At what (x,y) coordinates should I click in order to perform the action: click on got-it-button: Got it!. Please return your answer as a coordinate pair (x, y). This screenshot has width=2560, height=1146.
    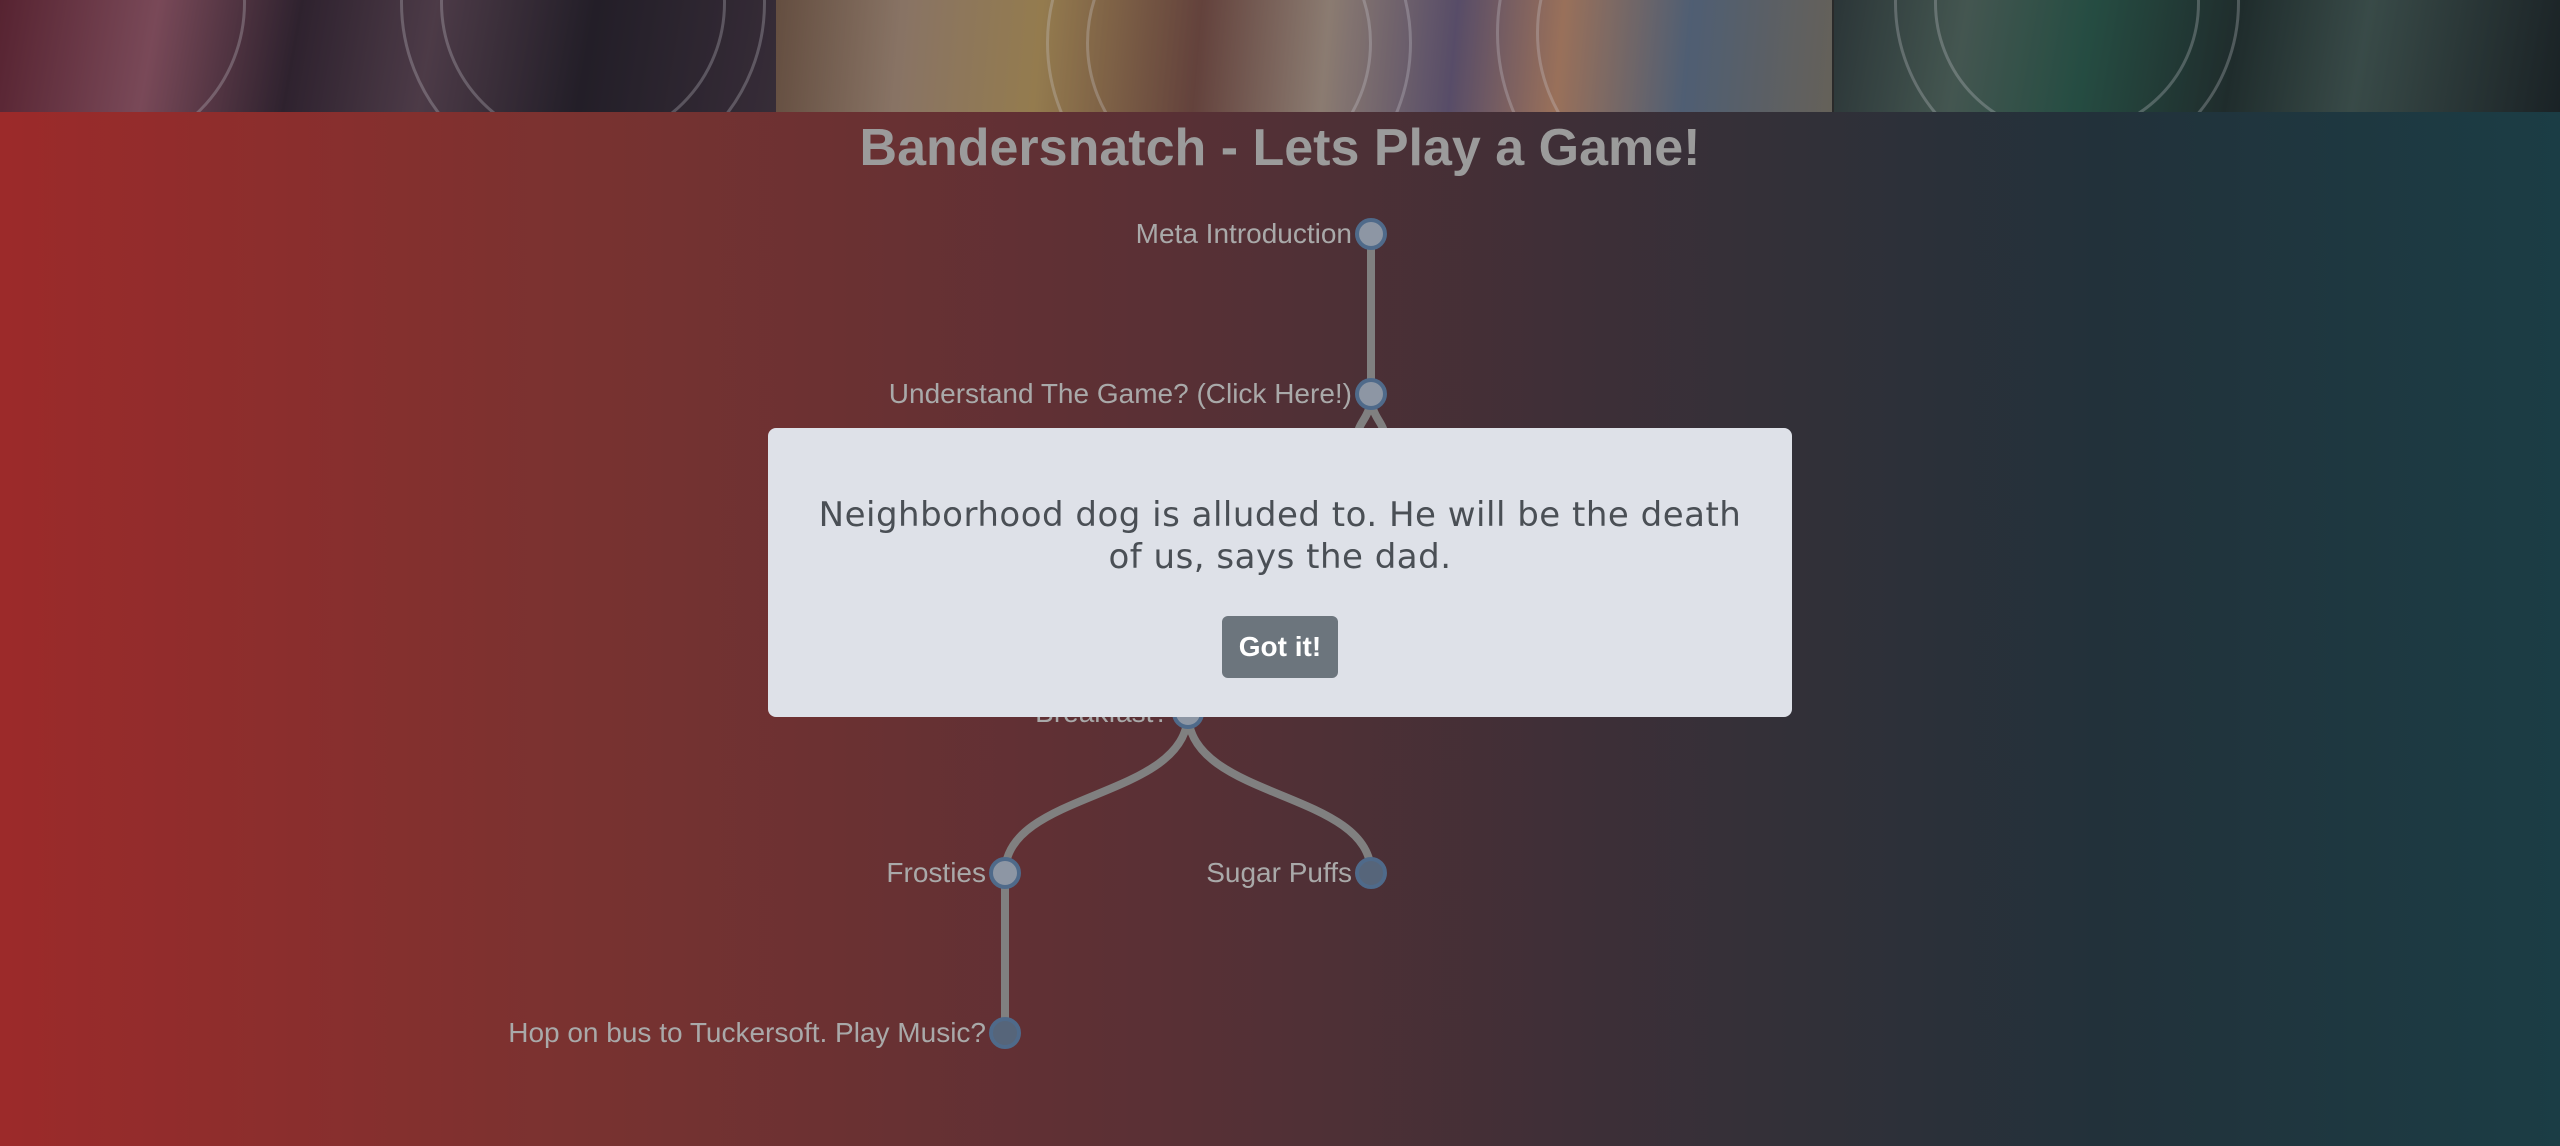
    Looking at the image, I should click on (1280, 647).